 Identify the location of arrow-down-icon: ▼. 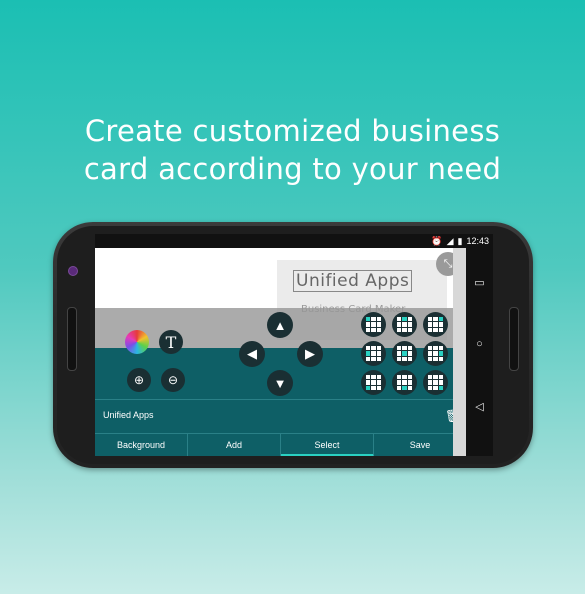
(280, 383).